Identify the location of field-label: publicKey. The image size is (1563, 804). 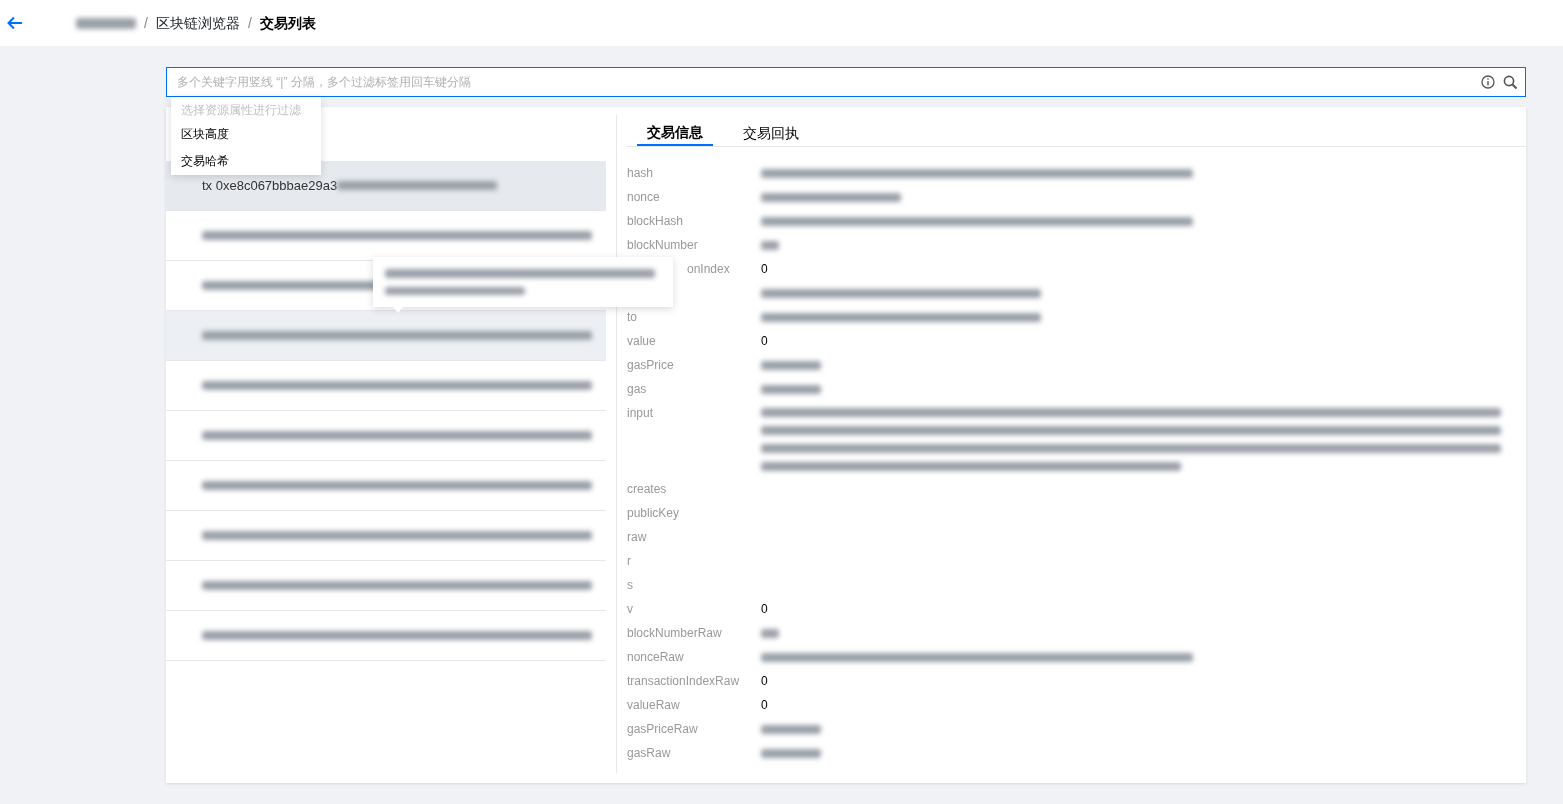
(653, 513).